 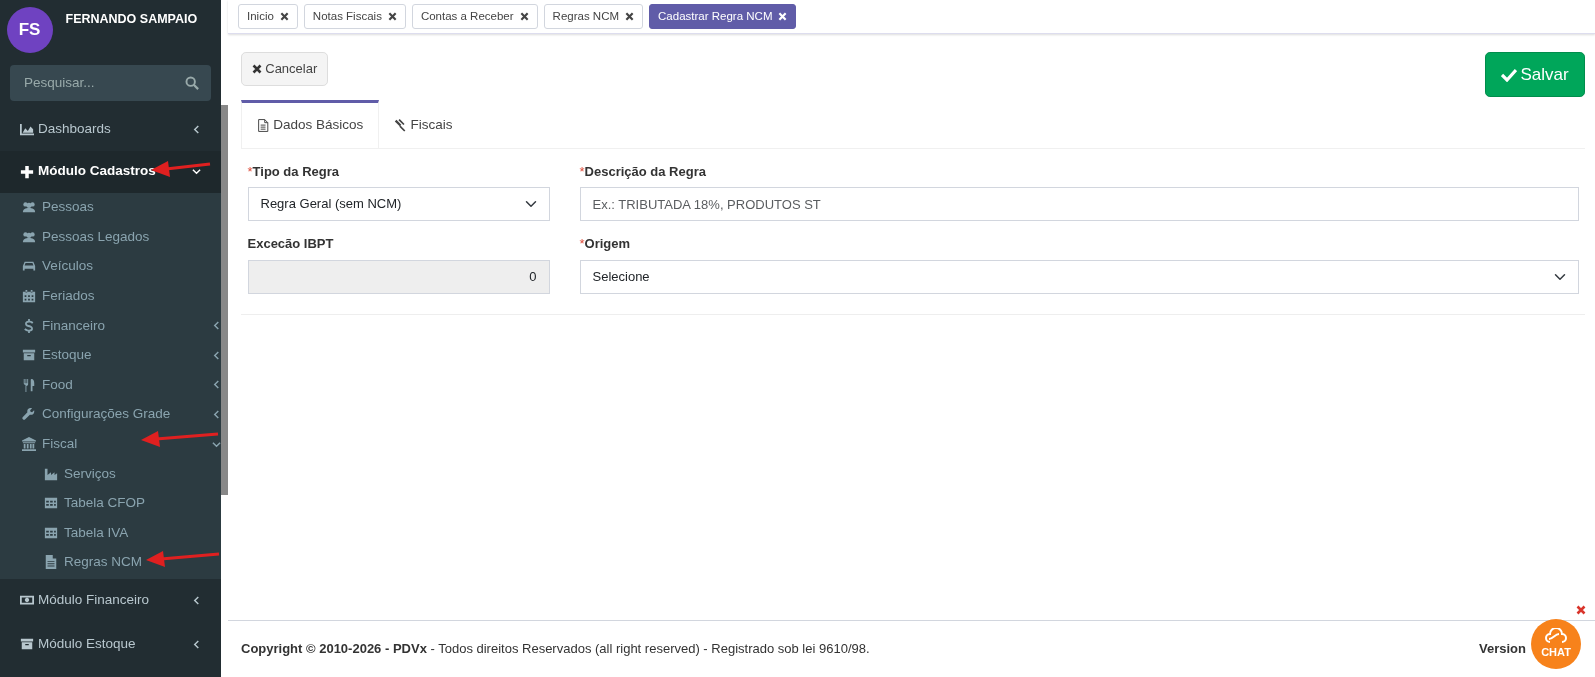 What do you see at coordinates (290, 244) in the screenshot?
I see `field-label: Excecão IBPT` at bounding box center [290, 244].